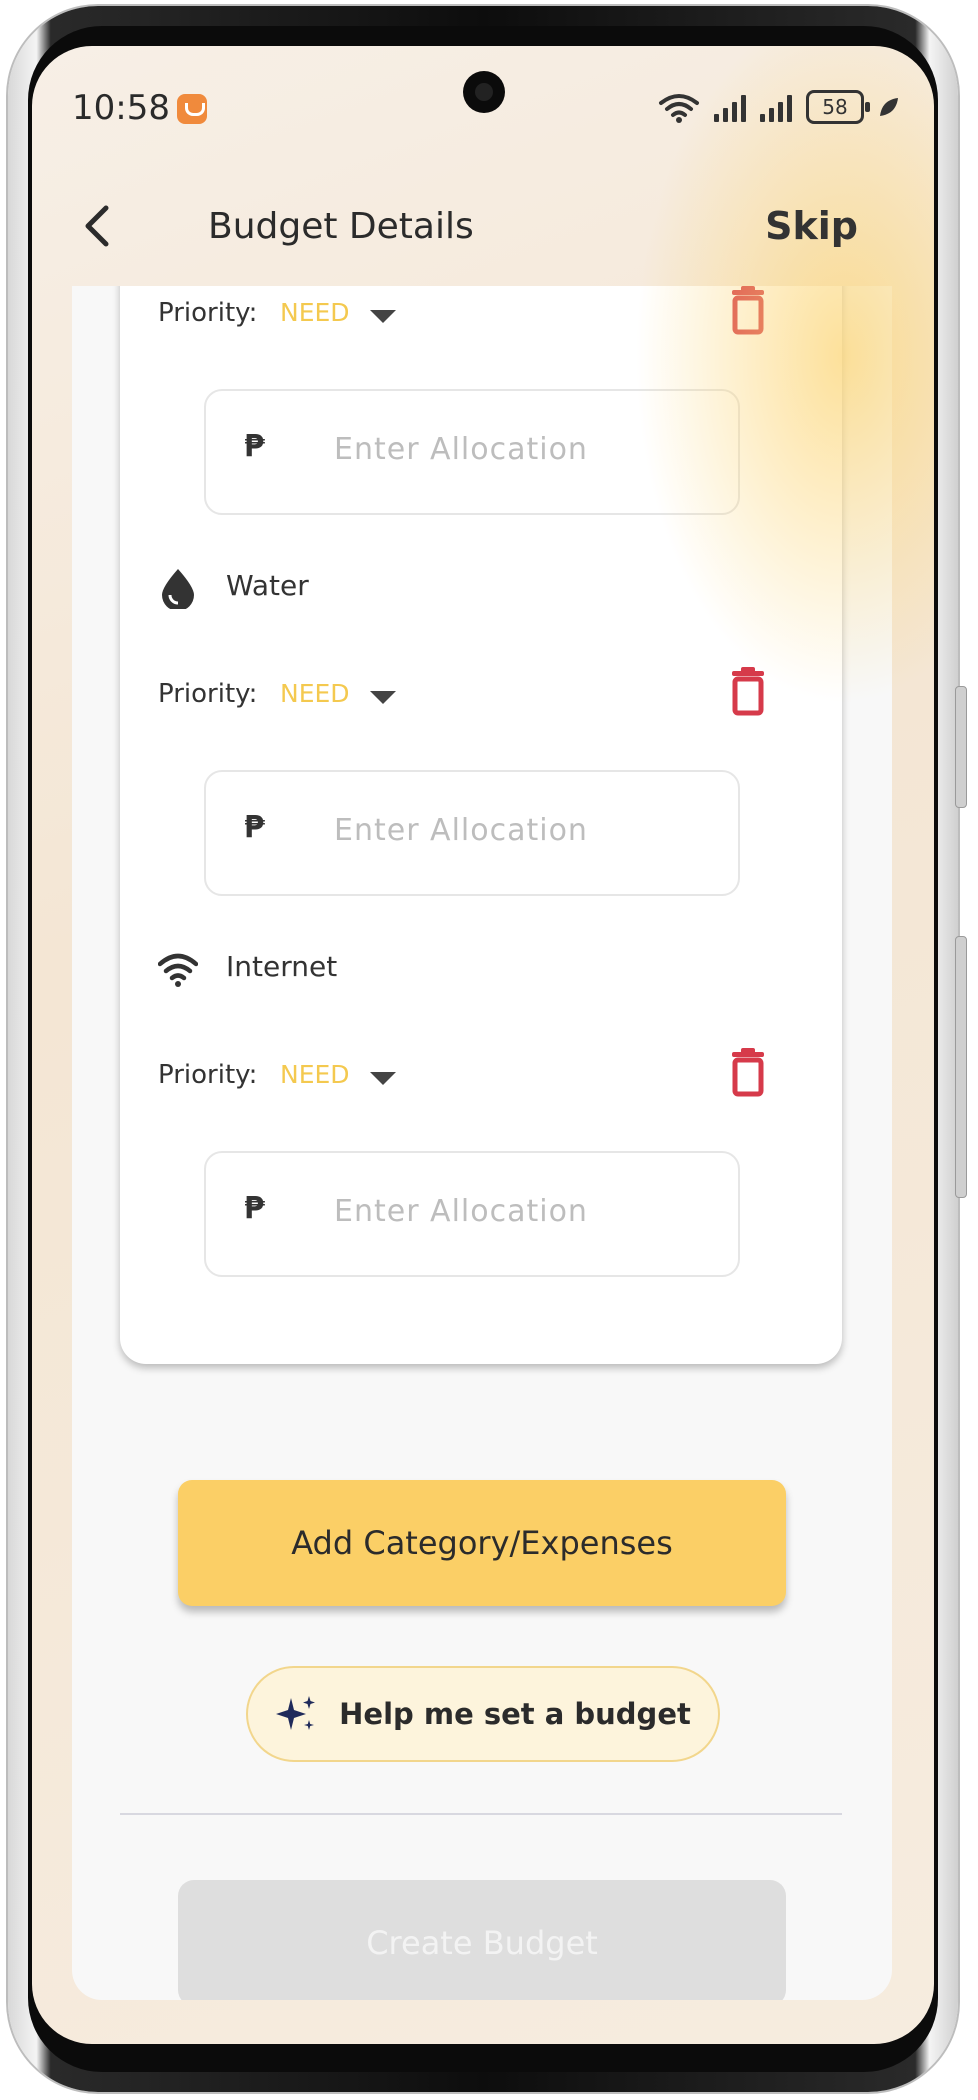  What do you see at coordinates (484, 92) in the screenshot?
I see `front-camera` at bounding box center [484, 92].